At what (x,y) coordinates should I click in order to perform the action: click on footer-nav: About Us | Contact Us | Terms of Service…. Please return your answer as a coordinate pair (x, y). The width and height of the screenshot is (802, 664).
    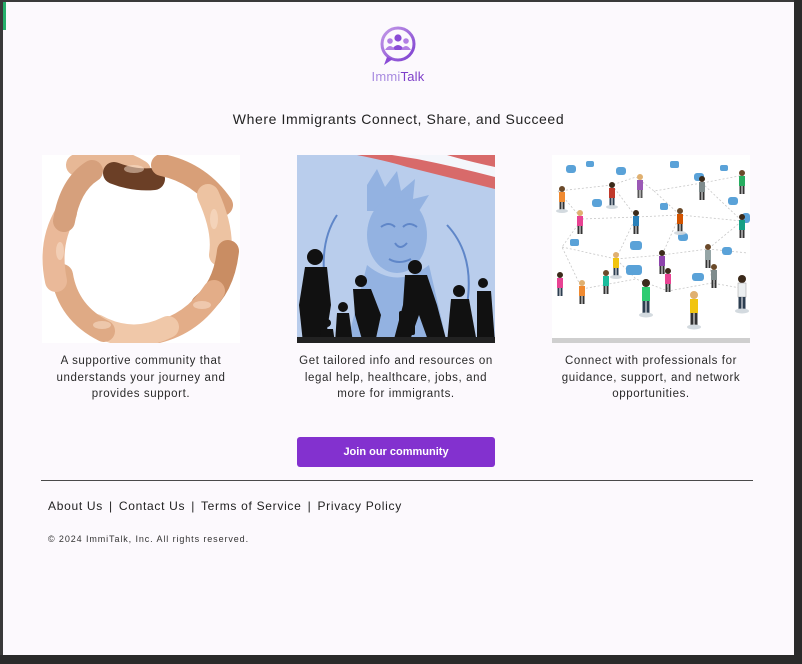
    Looking at the image, I should click on (225, 506).